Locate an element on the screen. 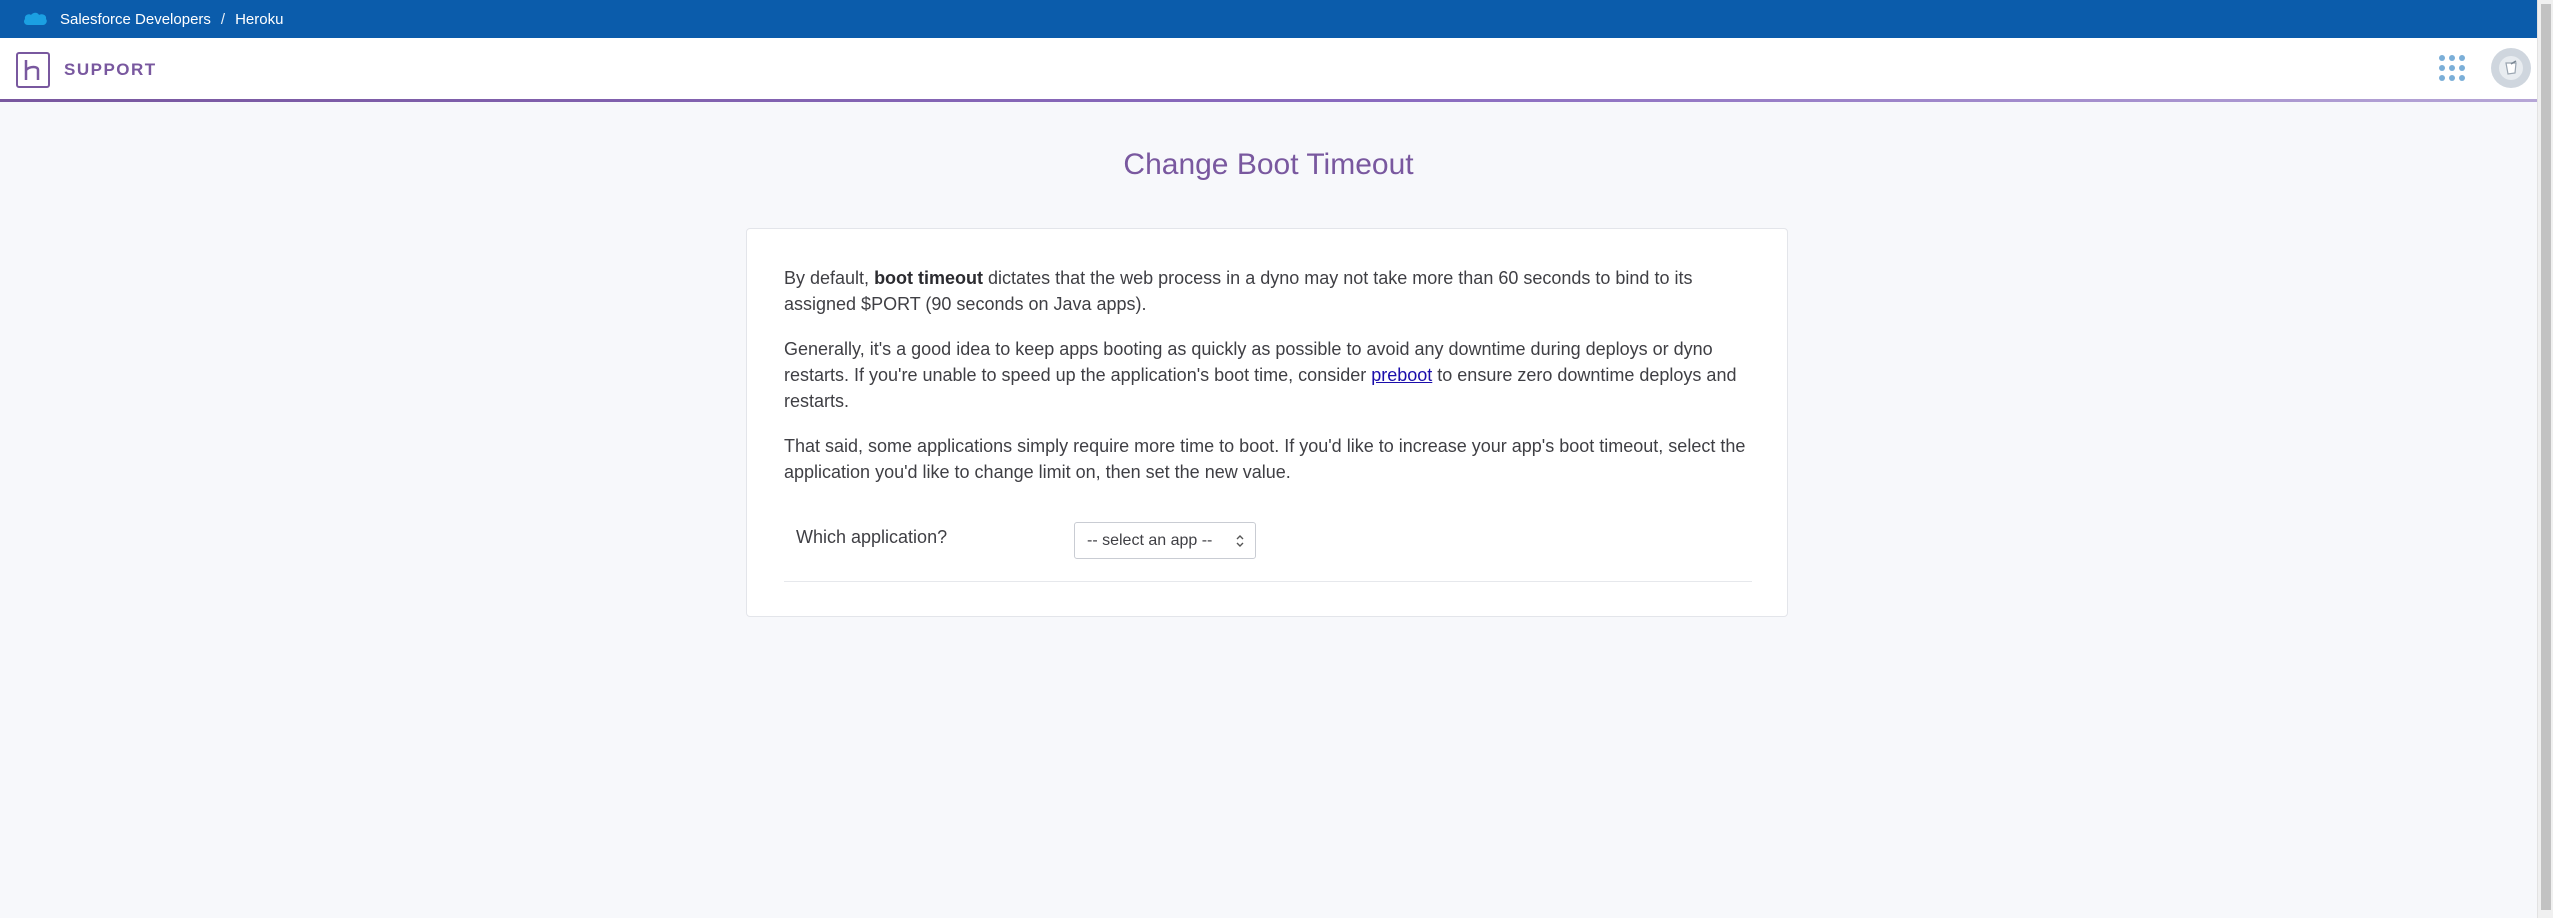 This screenshot has width=2553, height=918. header-accent-line is located at coordinates (1268, 100).